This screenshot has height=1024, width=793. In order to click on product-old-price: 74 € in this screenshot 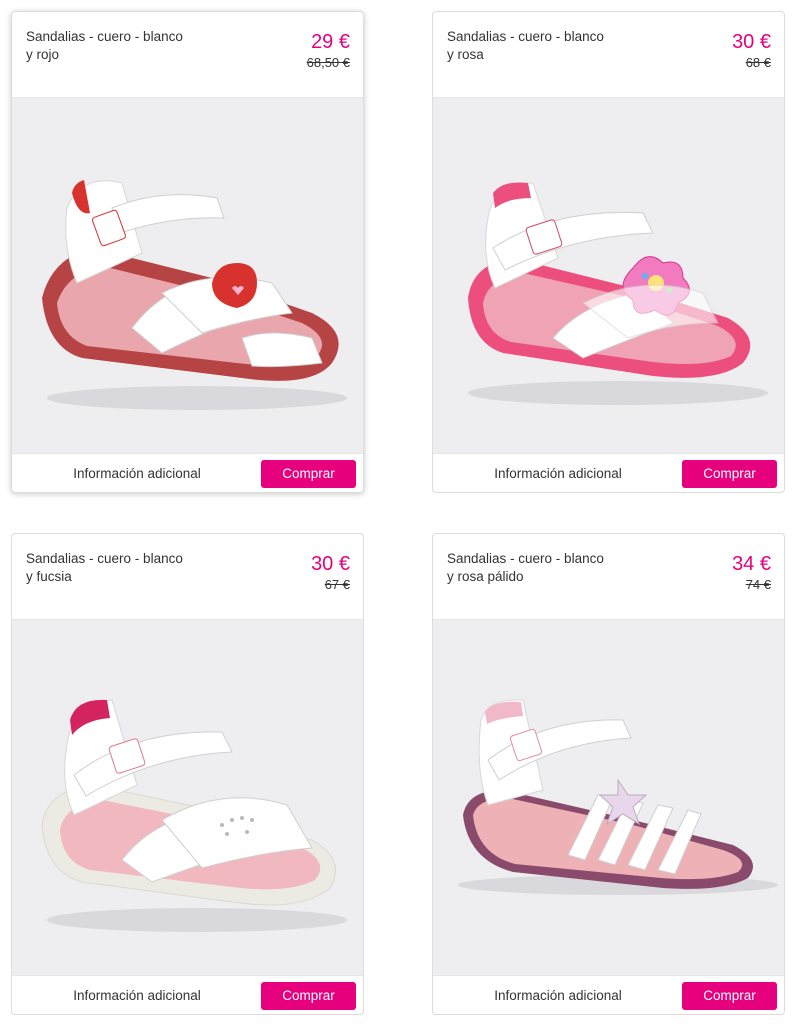, I will do `click(758, 584)`.